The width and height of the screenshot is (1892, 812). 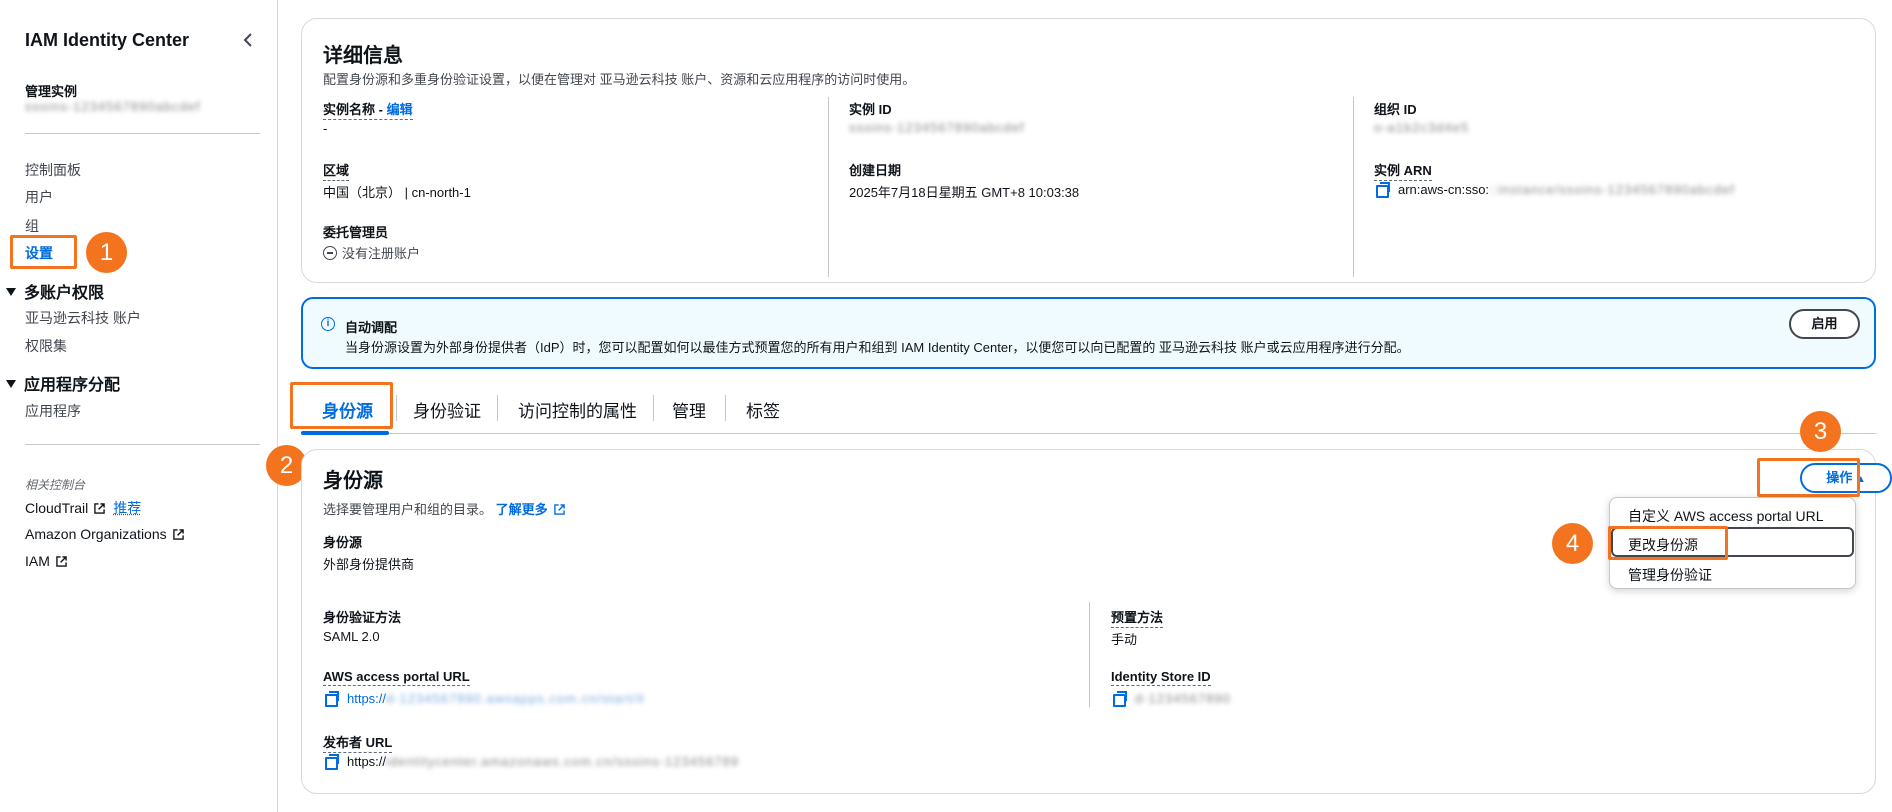 What do you see at coordinates (341, 405) in the screenshot?
I see `highlight-box-identity-source-tab` at bounding box center [341, 405].